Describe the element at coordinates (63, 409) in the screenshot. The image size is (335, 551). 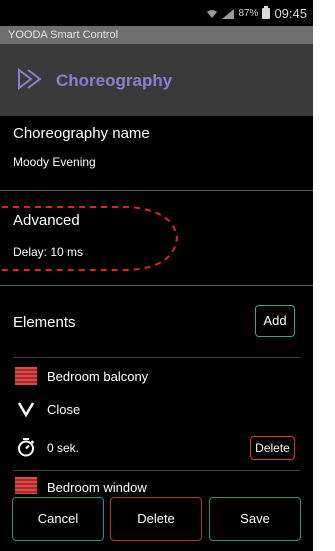
I see `element-action: Close` at that location.